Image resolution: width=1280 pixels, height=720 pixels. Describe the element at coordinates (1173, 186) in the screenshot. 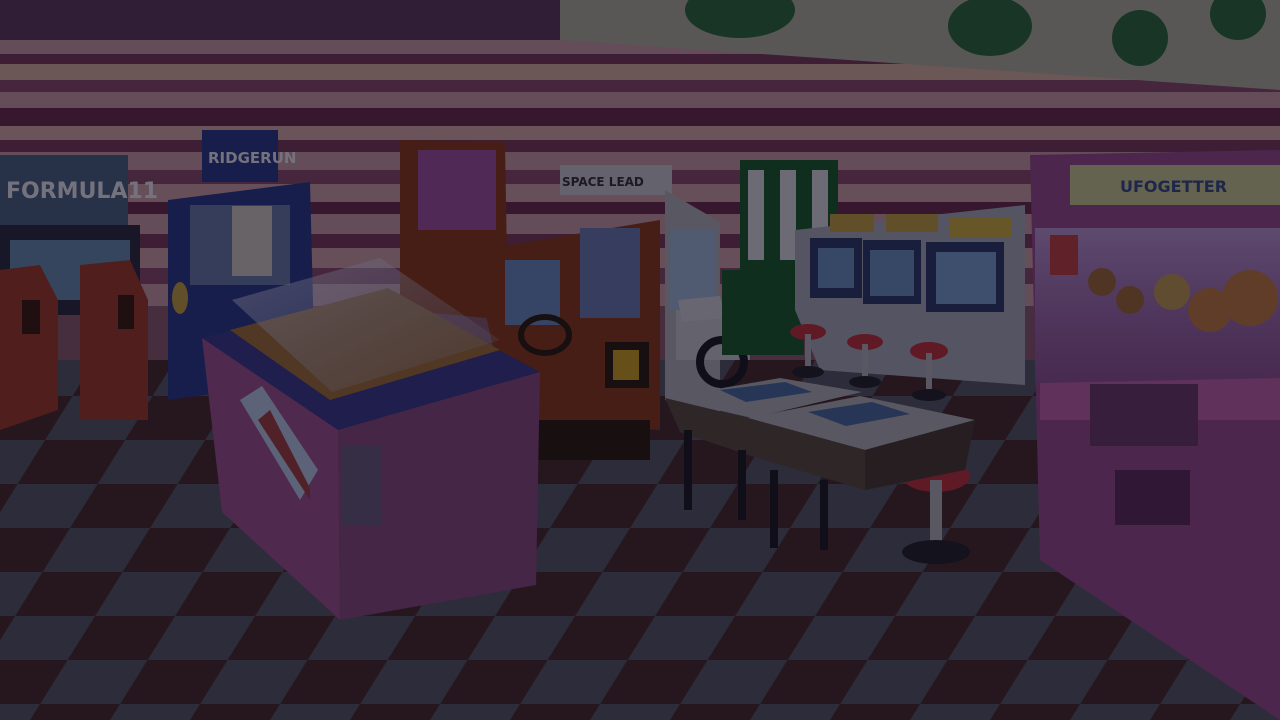

I see `crane-game-sign: UFOGETTER` at that location.